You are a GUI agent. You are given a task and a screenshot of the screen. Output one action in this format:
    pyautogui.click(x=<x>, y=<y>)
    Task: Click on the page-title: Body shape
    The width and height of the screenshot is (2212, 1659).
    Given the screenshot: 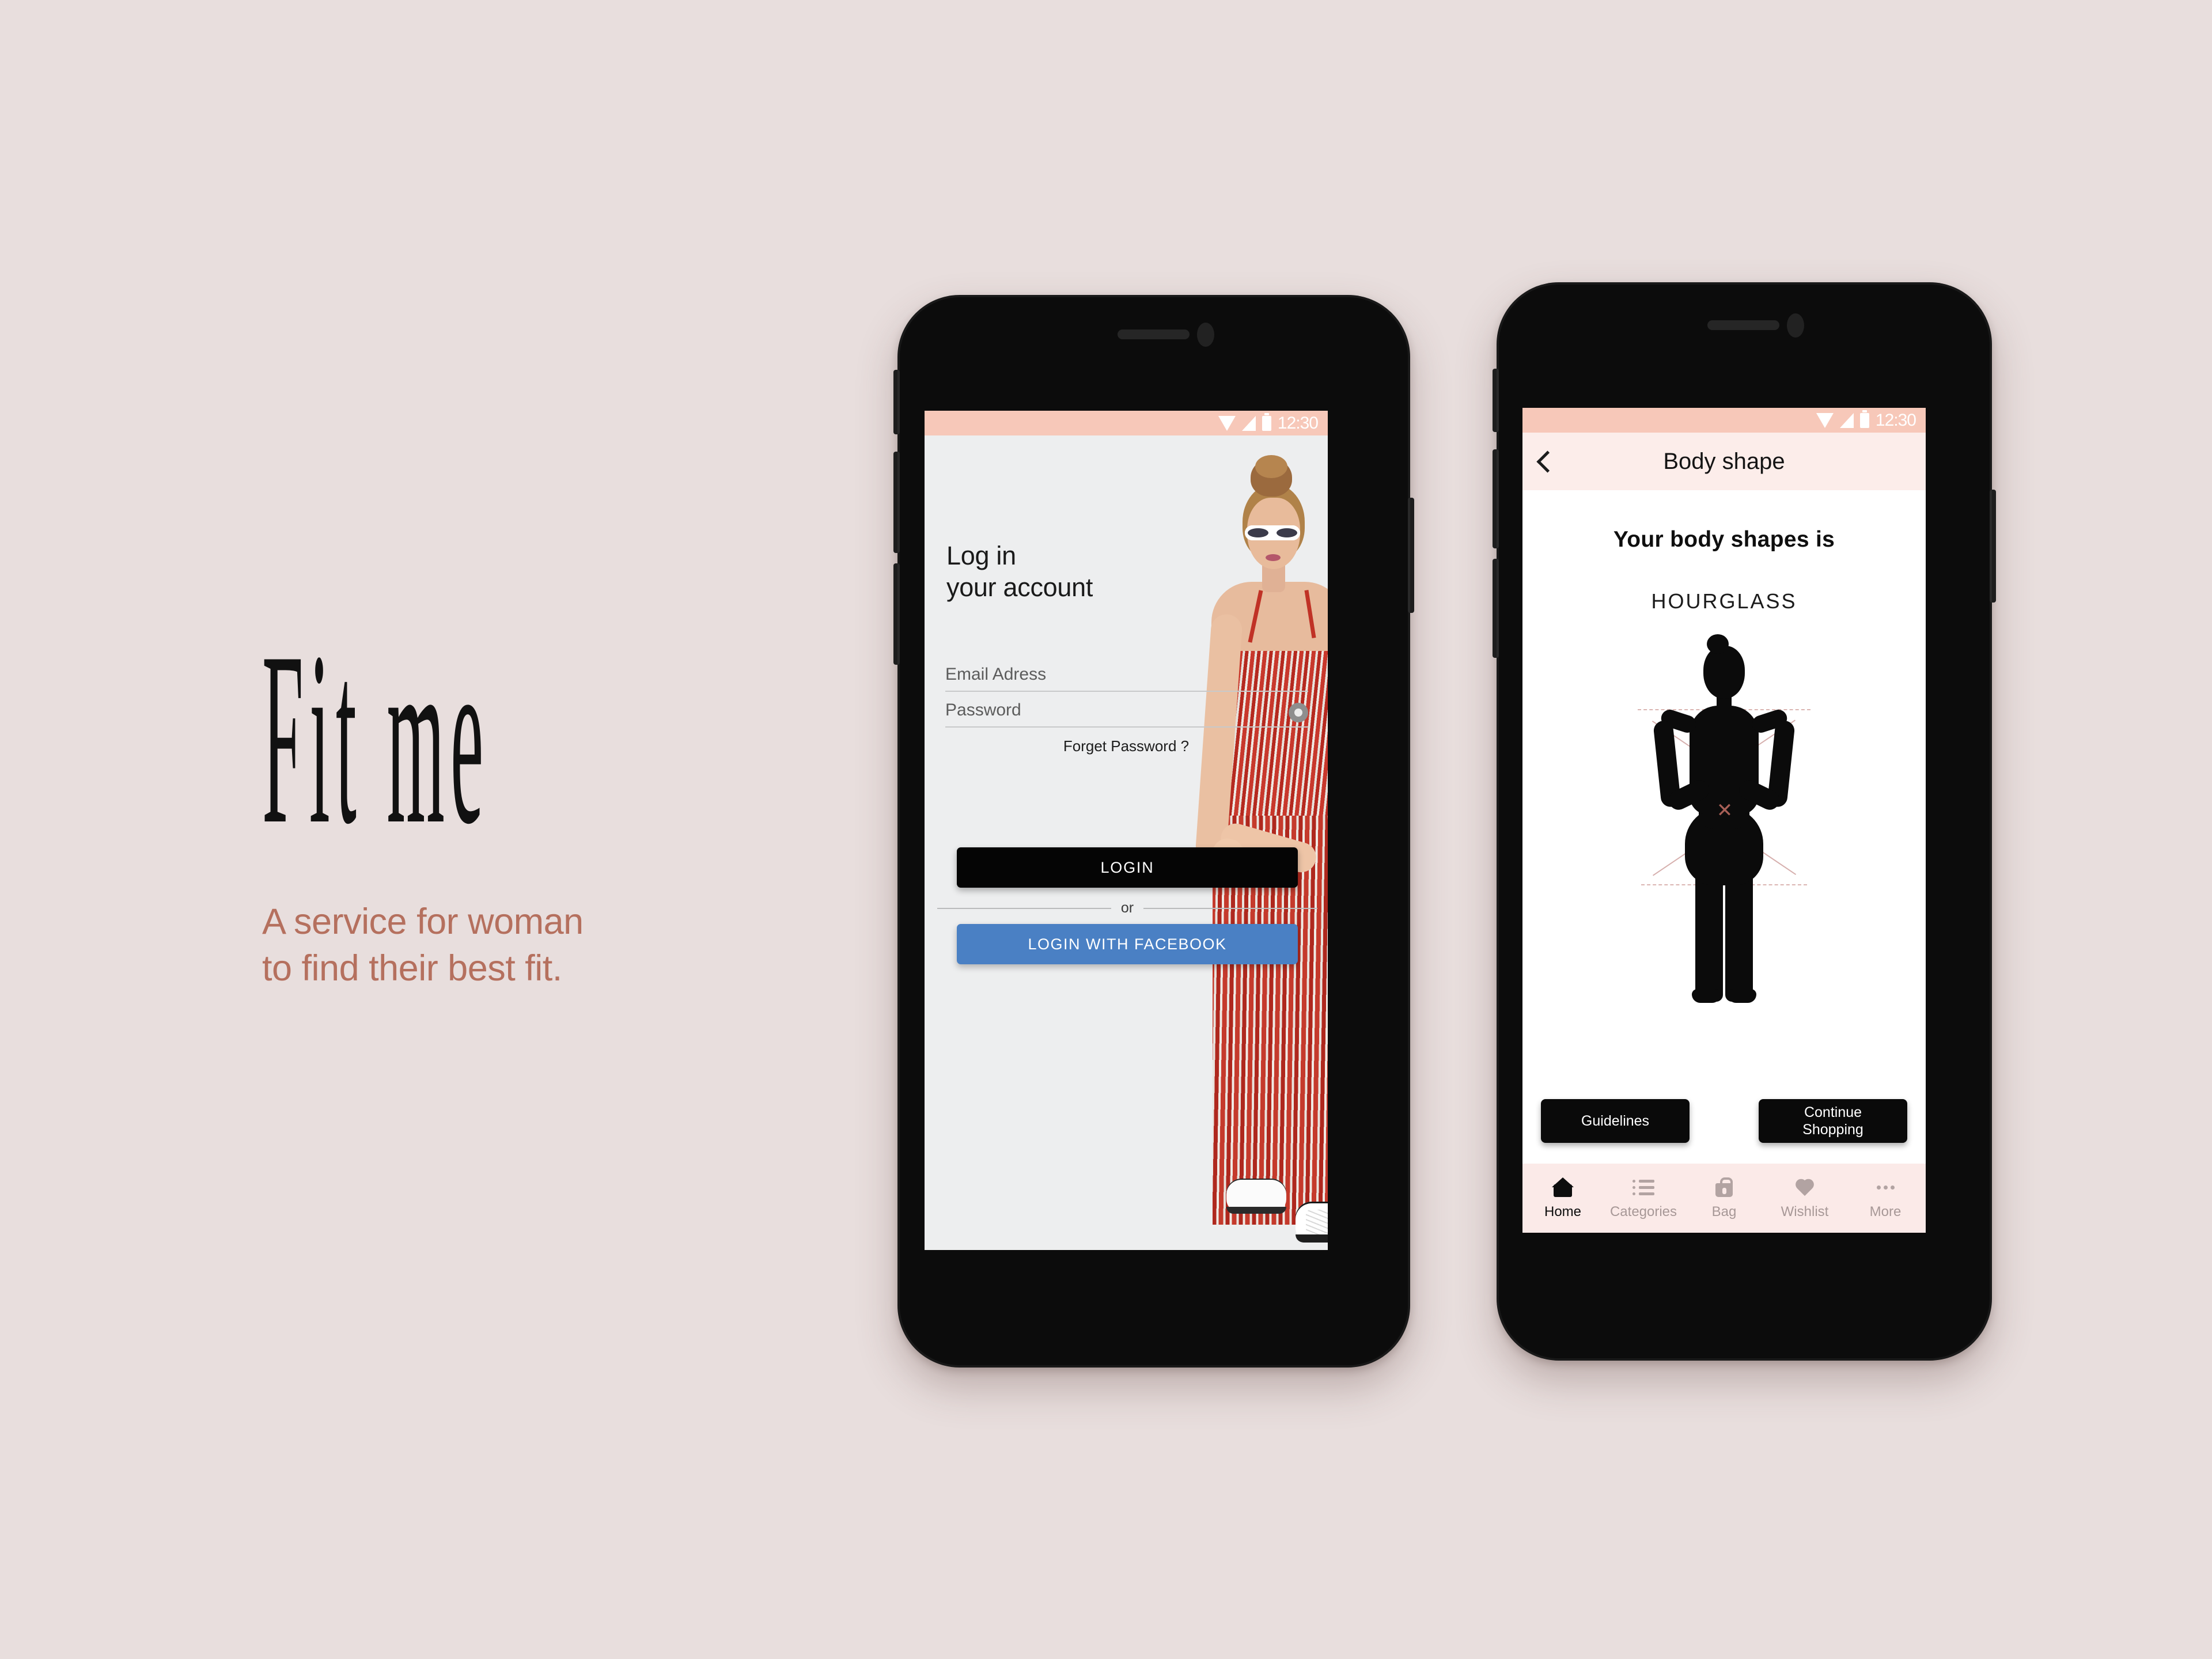 What is the action you would take?
    pyautogui.click(x=1724, y=461)
    